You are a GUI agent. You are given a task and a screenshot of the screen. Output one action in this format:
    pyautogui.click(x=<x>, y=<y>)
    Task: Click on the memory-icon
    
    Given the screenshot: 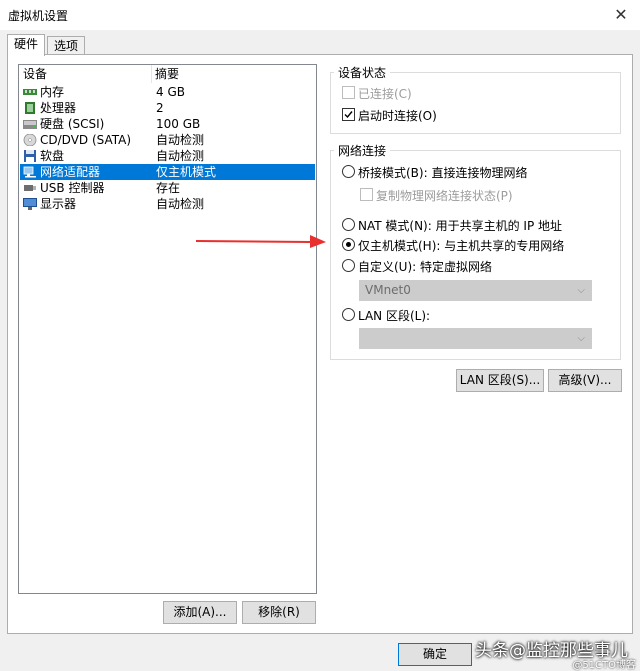 What is the action you would take?
    pyautogui.click(x=30, y=92)
    